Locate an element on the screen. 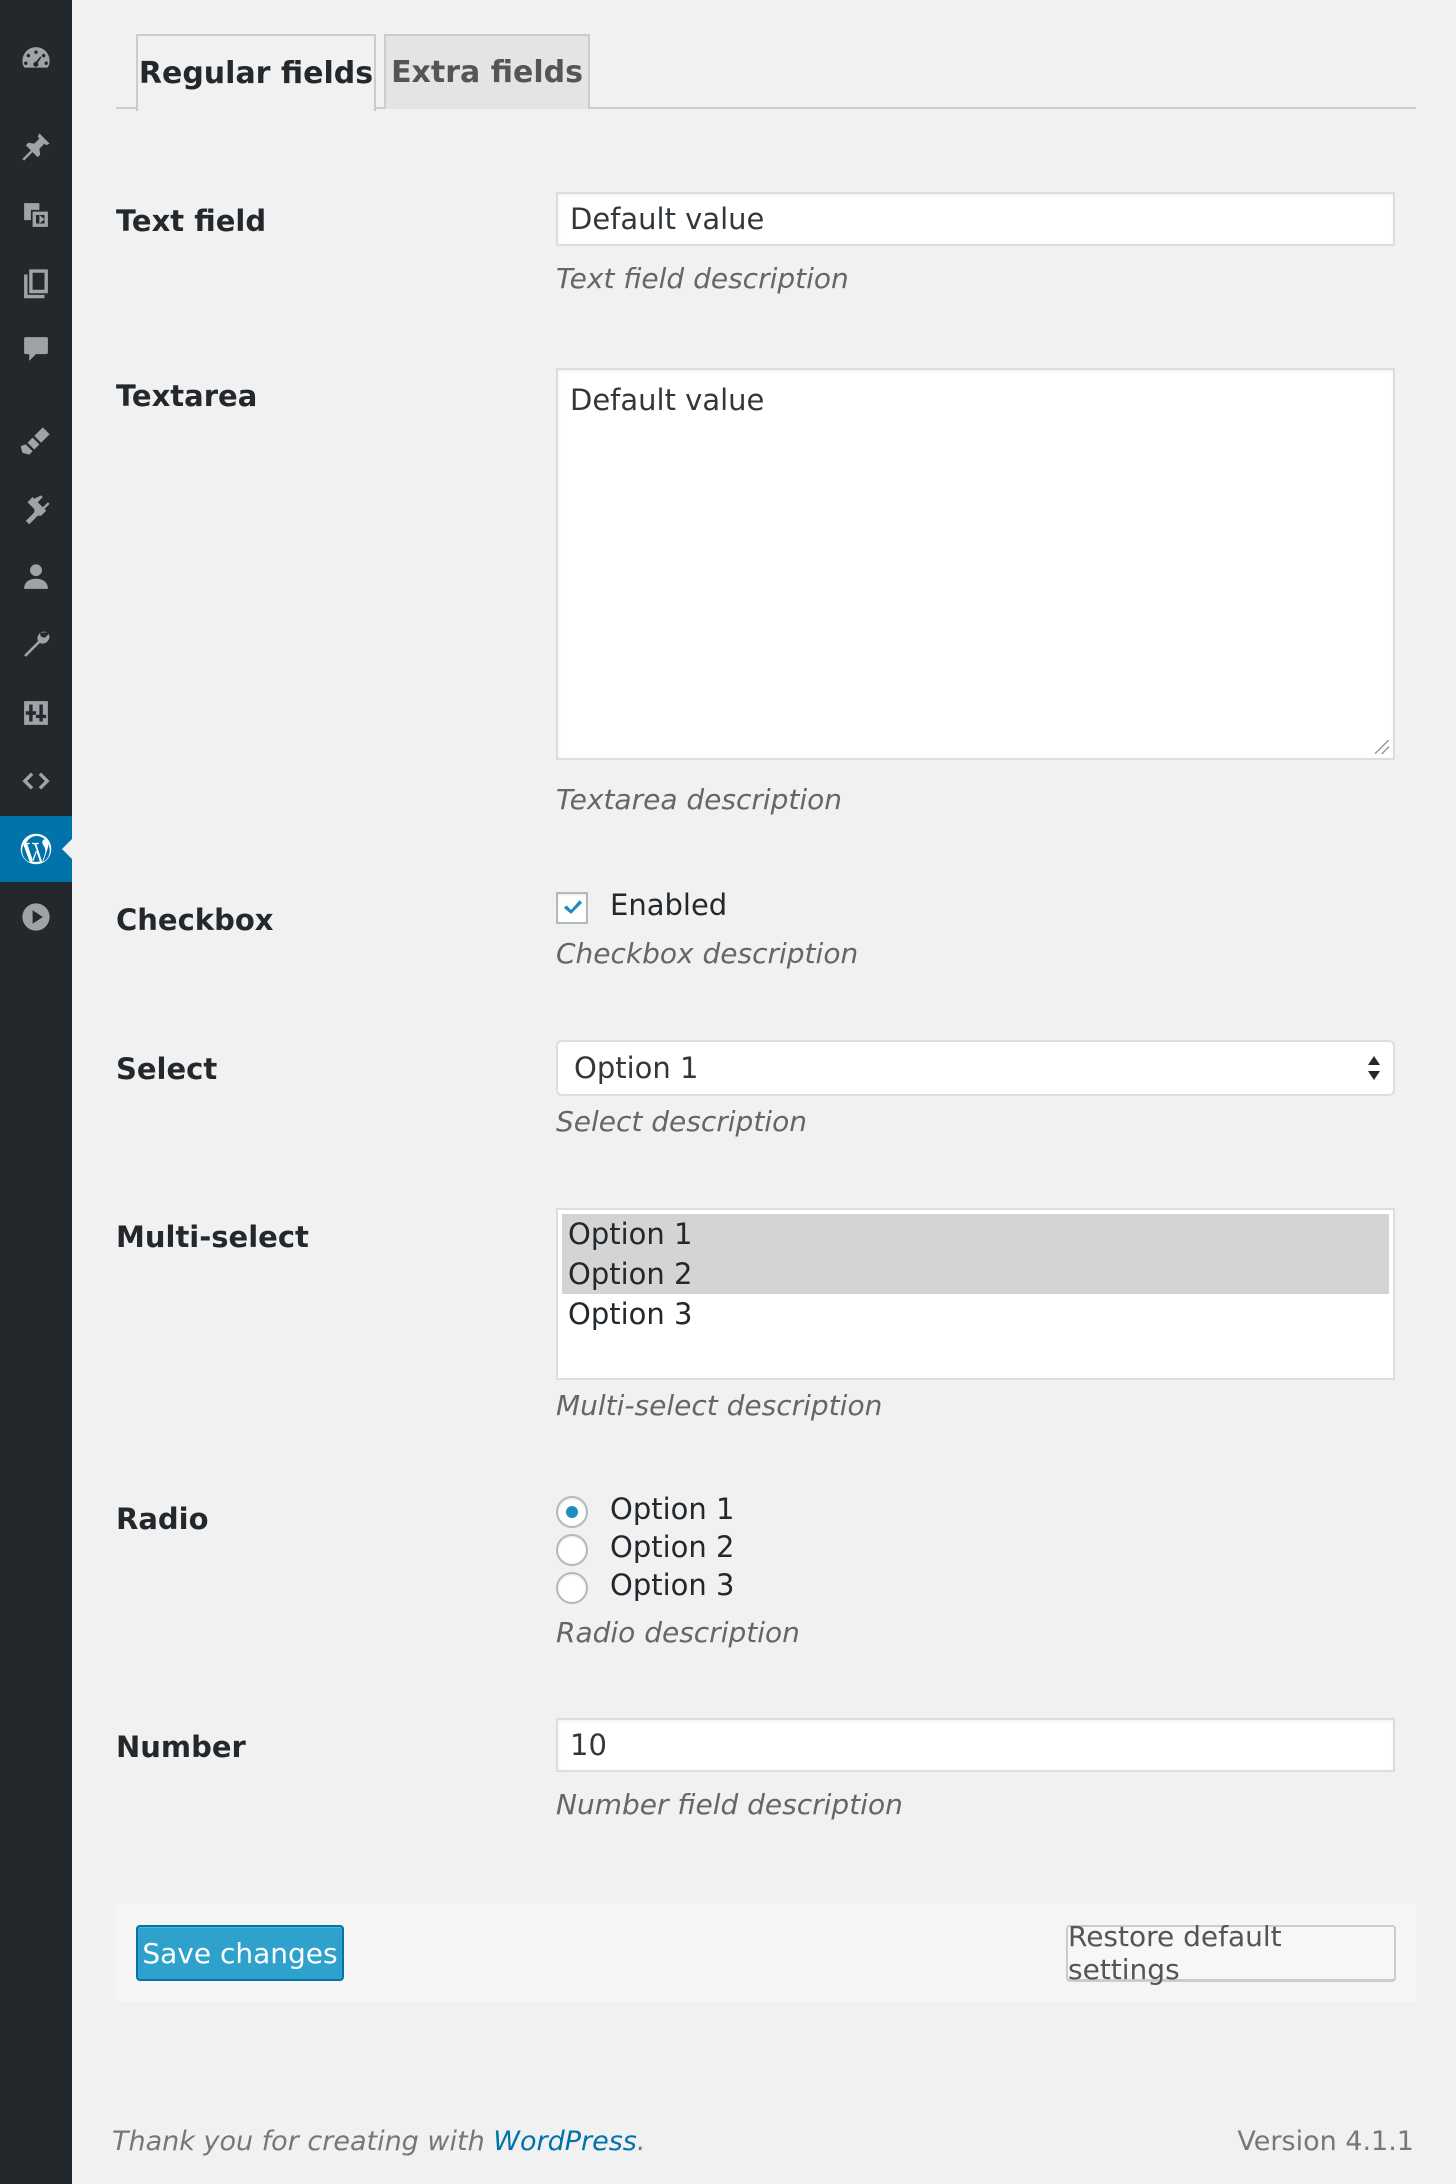  restore-defaults-button: Restore default settings is located at coordinates (1231, 1953).